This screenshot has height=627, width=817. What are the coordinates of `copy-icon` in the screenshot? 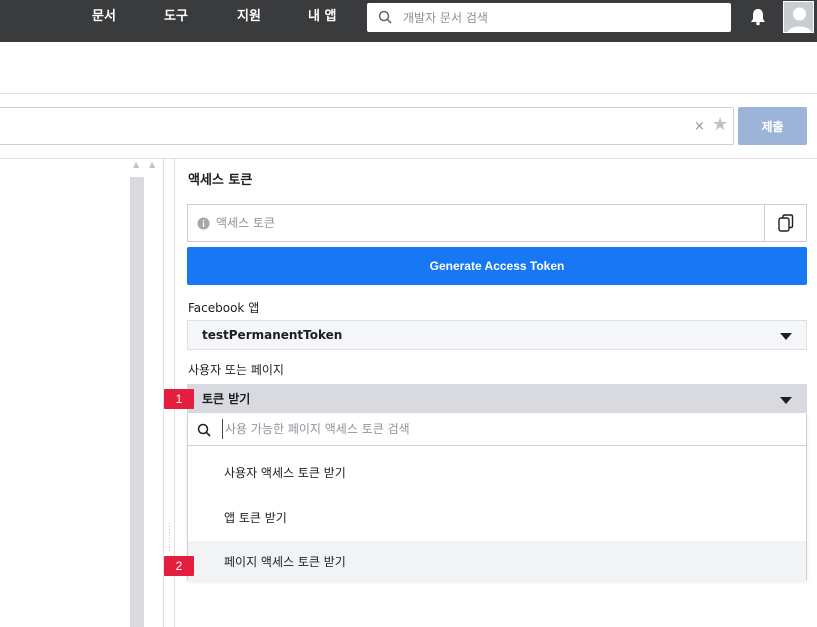 It's located at (786, 223).